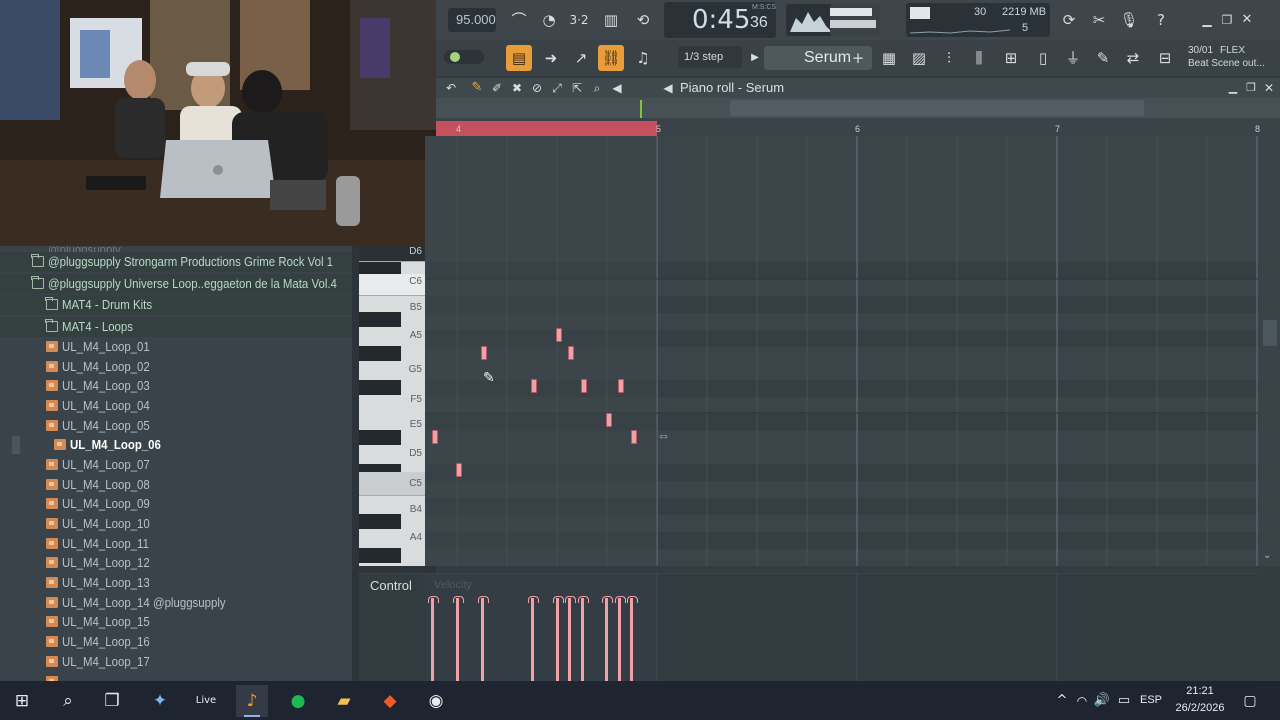  Describe the element at coordinates (551, 58) in the screenshot. I see `arrow-right-icon: ➜` at that location.